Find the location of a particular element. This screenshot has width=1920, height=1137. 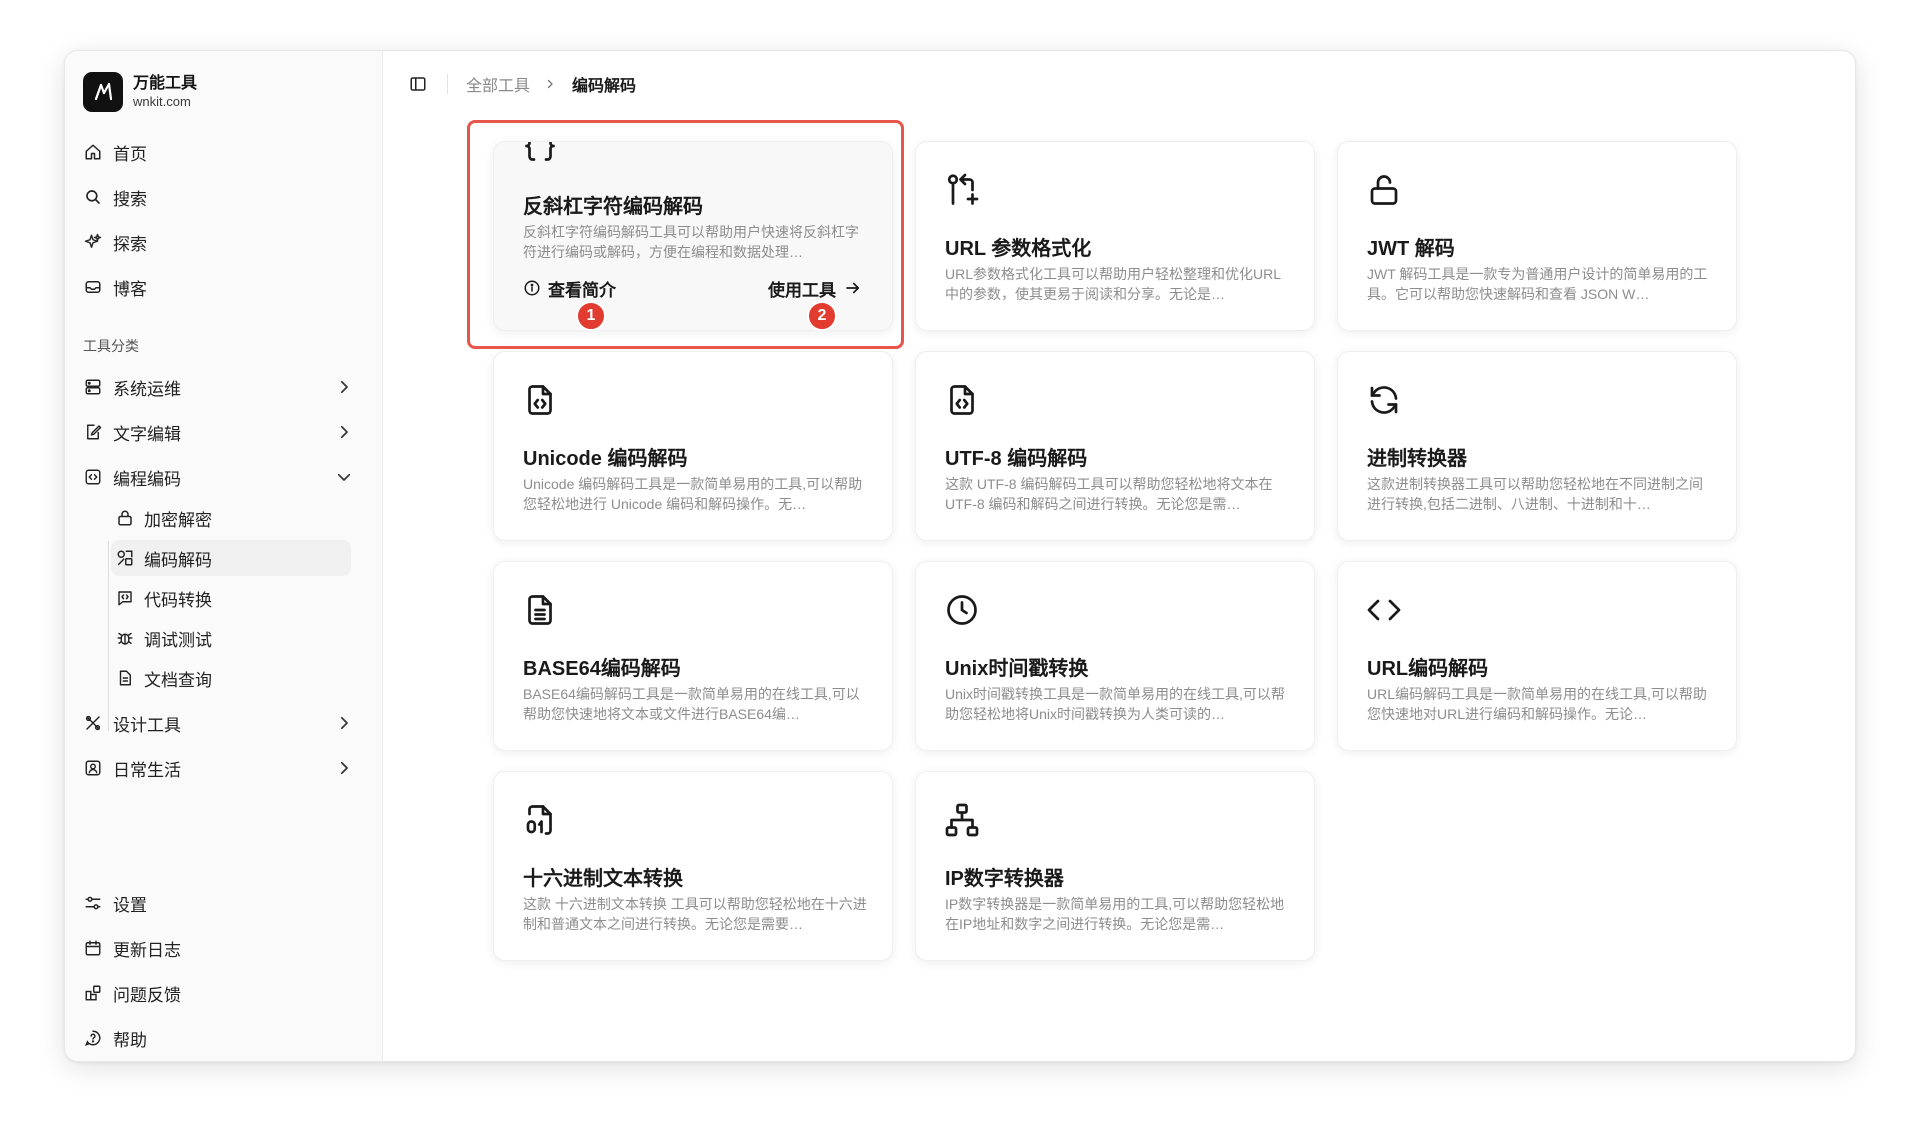

annotation-badge-2: 2 is located at coordinates (822, 316).